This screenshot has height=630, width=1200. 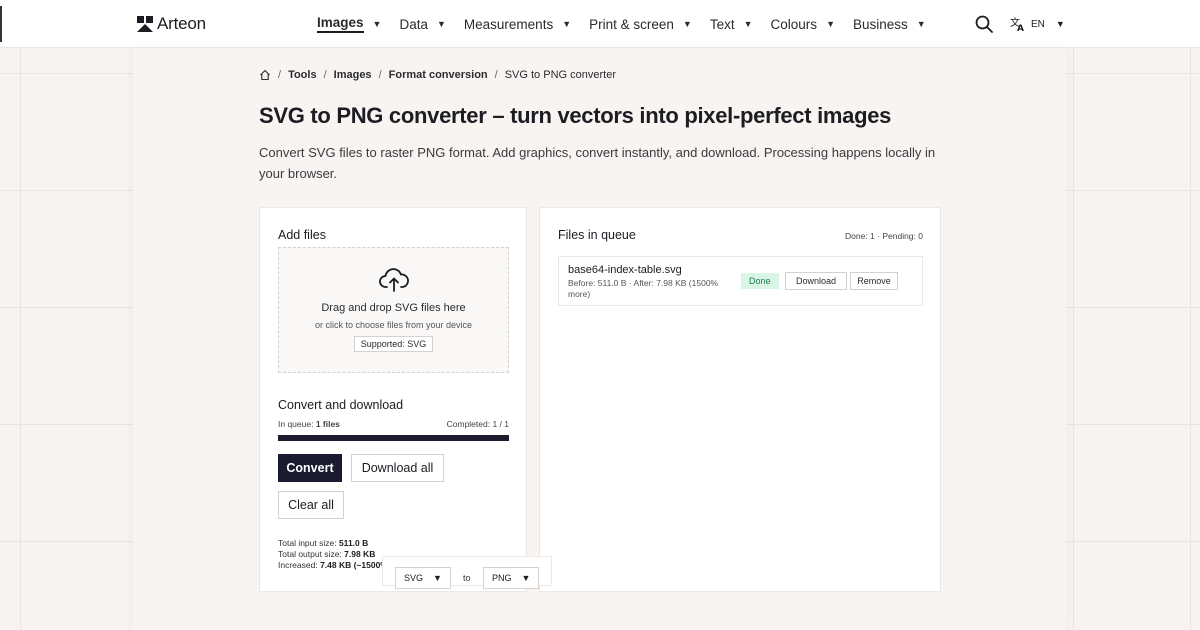 I want to click on remove-file-button: Remove, so click(x=874, y=281).